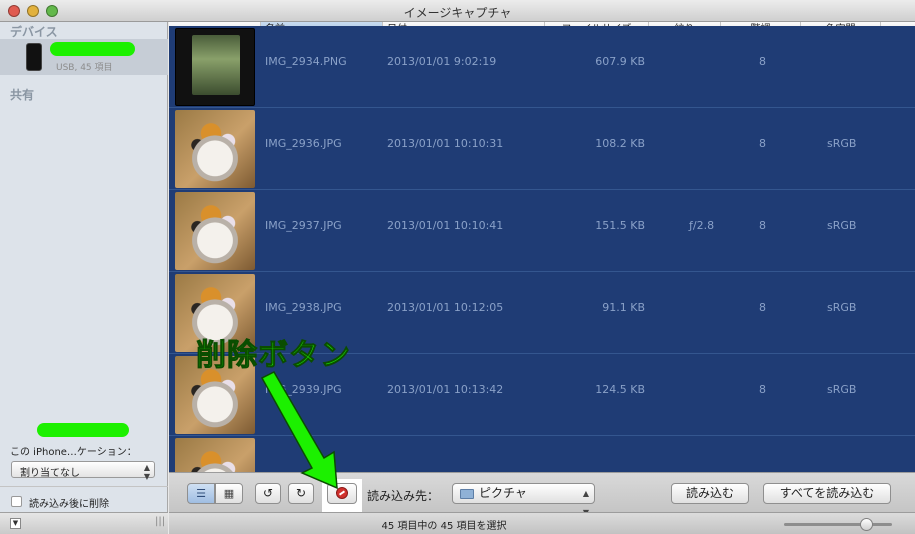  Describe the element at coordinates (710, 493) in the screenshot. I see `import-button: 読み込む` at that location.